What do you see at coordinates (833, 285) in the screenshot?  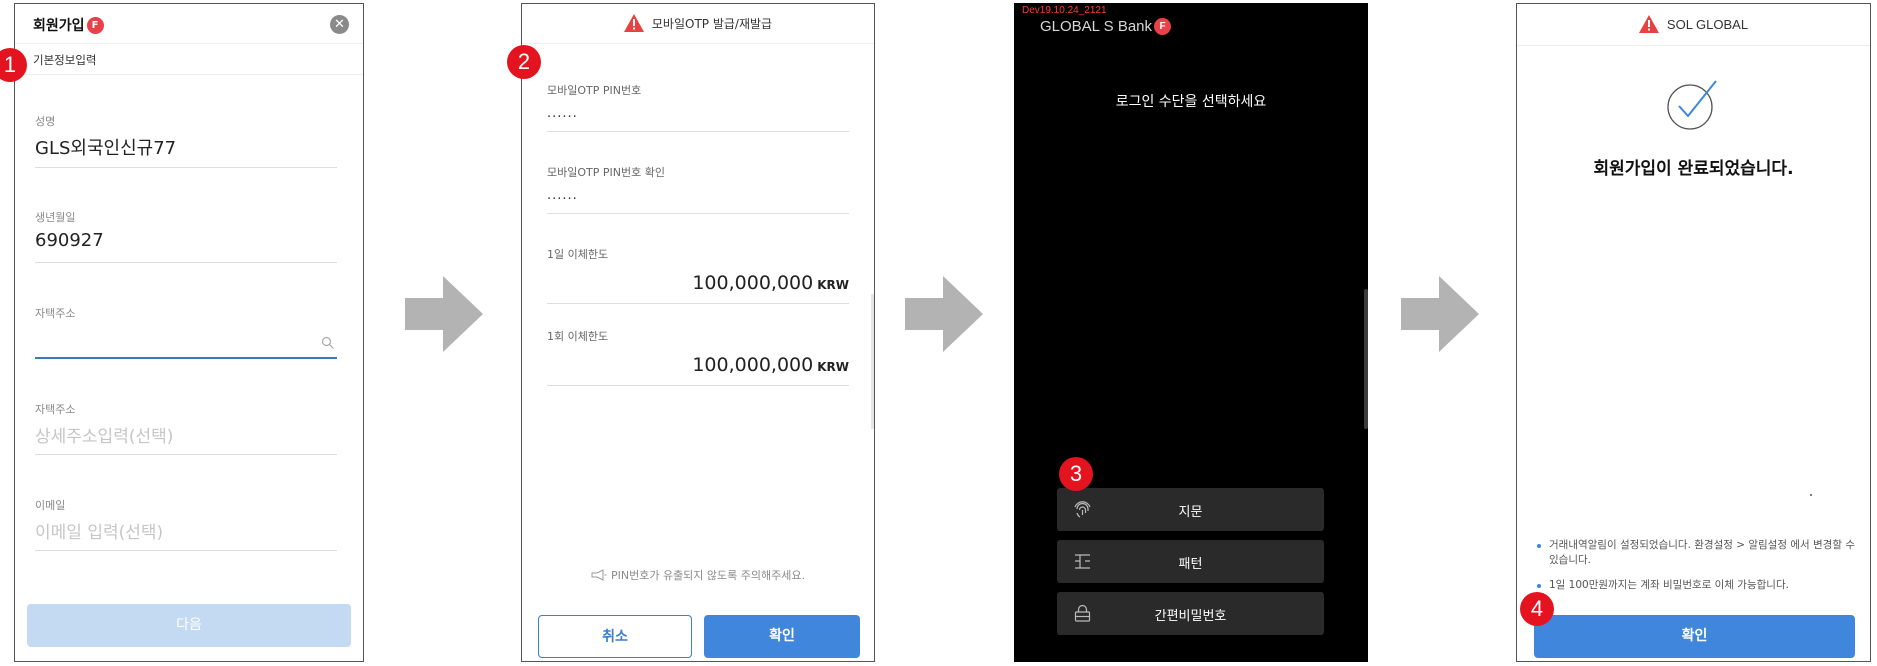 I see `daily-limit-currency: KRW` at bounding box center [833, 285].